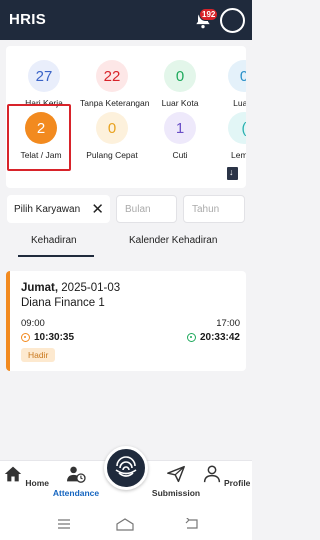 This screenshot has width=320, height=540. I want to click on app-title: HRIS, so click(28, 19).